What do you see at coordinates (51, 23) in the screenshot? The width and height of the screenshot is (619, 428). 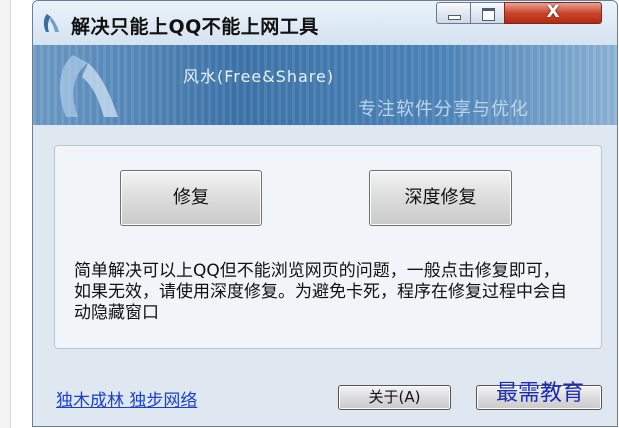 I see `app-logo-icon` at bounding box center [51, 23].